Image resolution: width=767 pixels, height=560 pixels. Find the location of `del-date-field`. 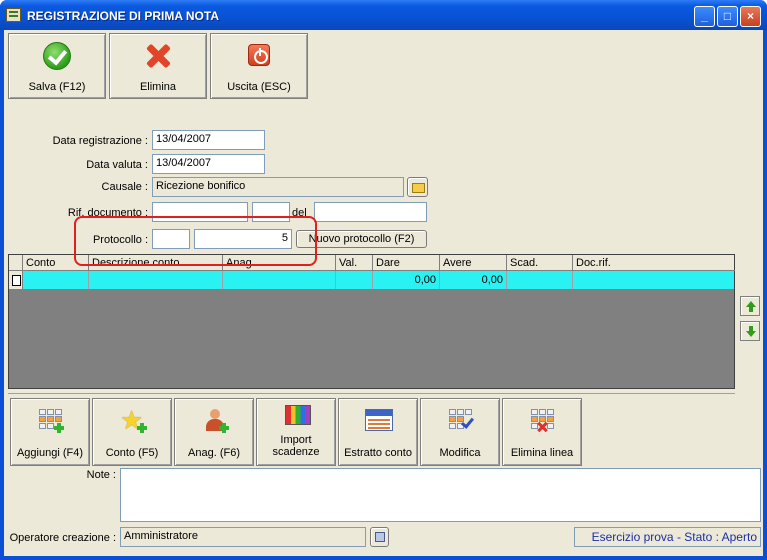

del-date-field is located at coordinates (370, 212).